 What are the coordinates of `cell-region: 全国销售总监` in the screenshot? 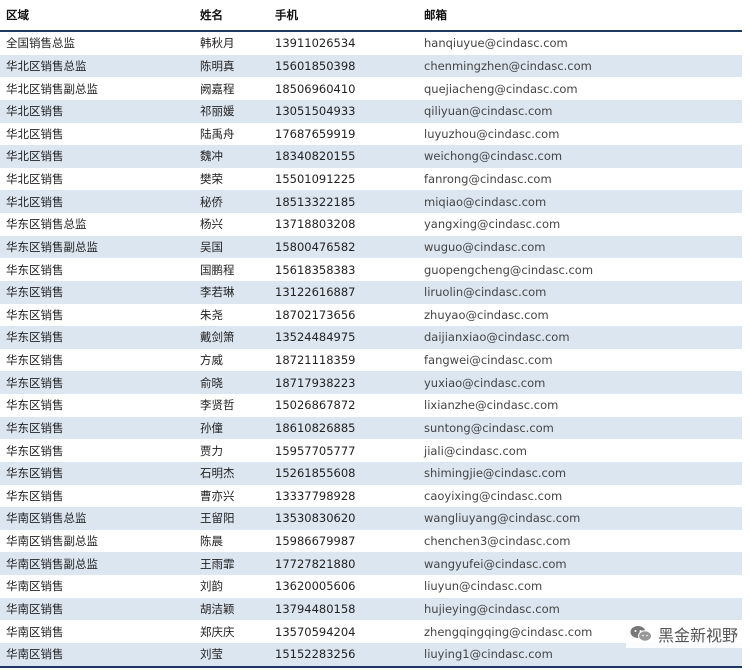 It's located at (40, 43).